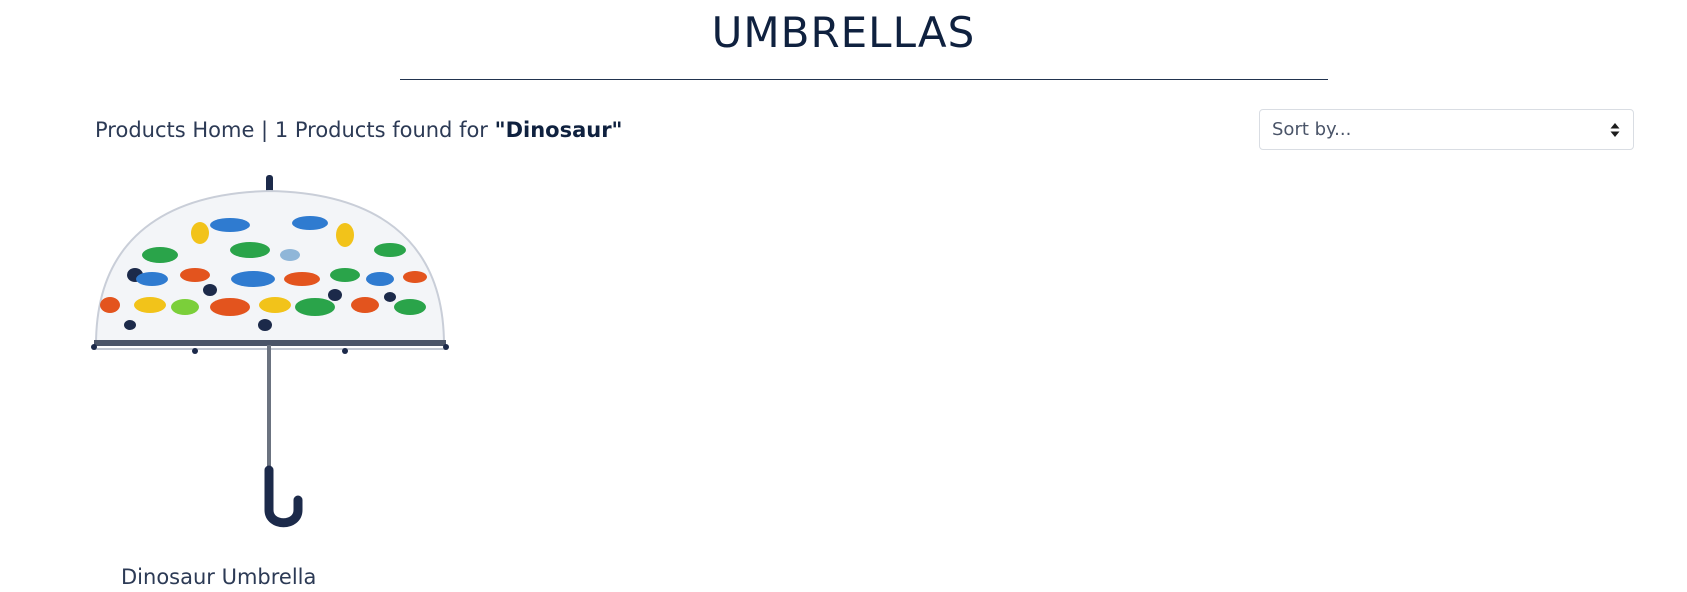 This screenshot has width=1687, height=592. I want to click on product-name: Dinosaur Umbrella, so click(218, 577).